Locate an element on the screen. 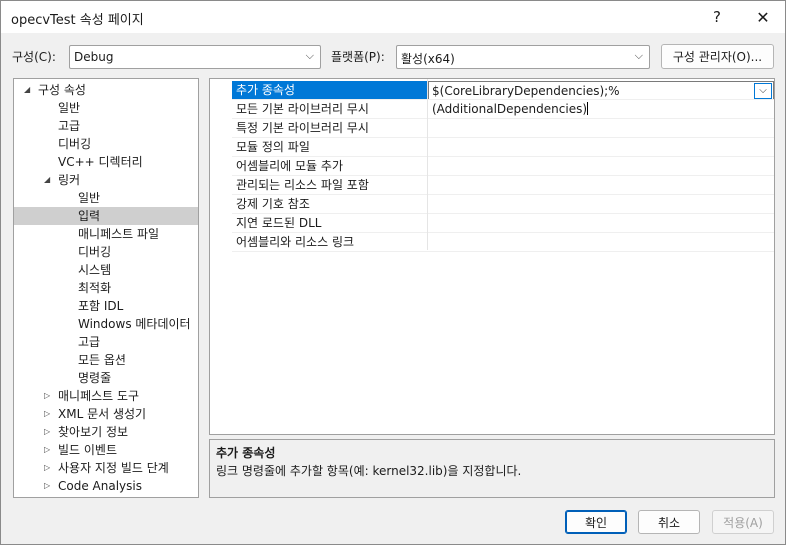 The image size is (786, 545). property-name: 어셈블리와 리소스 링크 is located at coordinates (295, 242).